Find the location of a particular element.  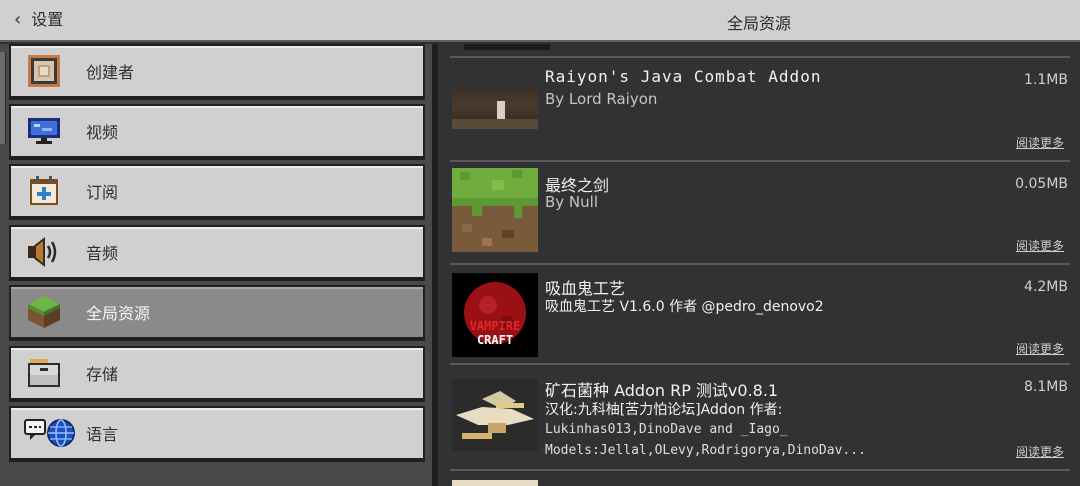

sidebar-item-subscriptions: 订阅 is located at coordinates (217, 192).